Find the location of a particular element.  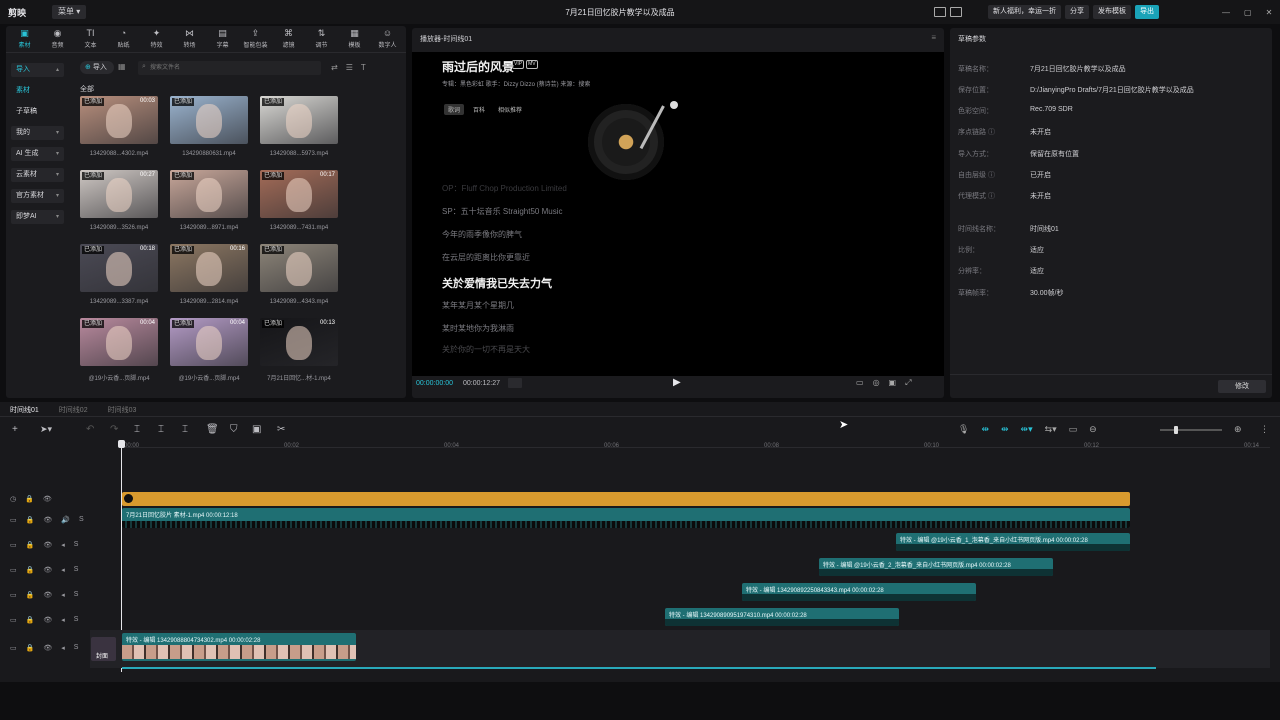

timeline-more-icon: ⋮ is located at coordinates (1264, 429).